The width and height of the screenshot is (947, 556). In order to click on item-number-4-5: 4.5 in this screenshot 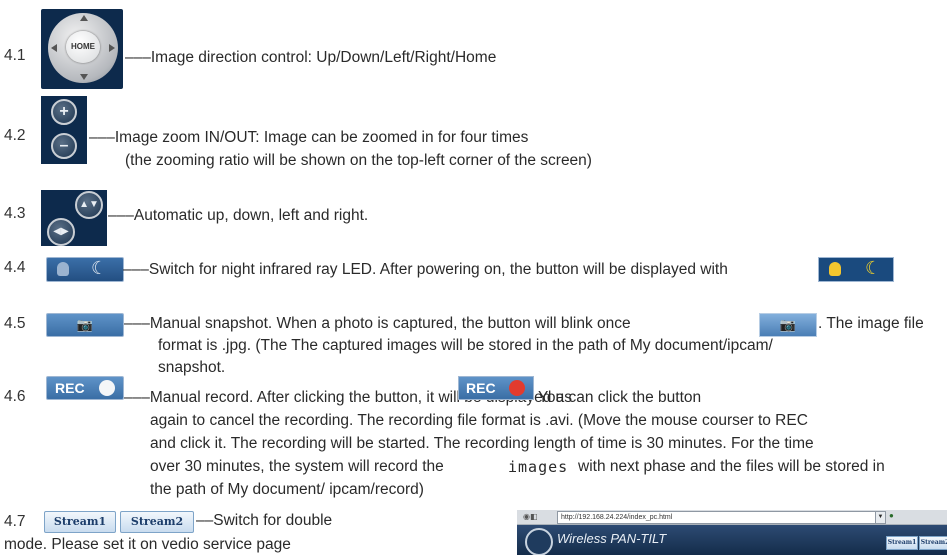, I will do `click(15, 323)`.